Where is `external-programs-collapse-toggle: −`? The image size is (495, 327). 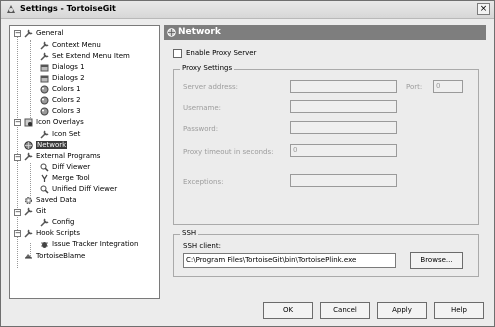 external-programs-collapse-toggle: − is located at coordinates (17, 157).